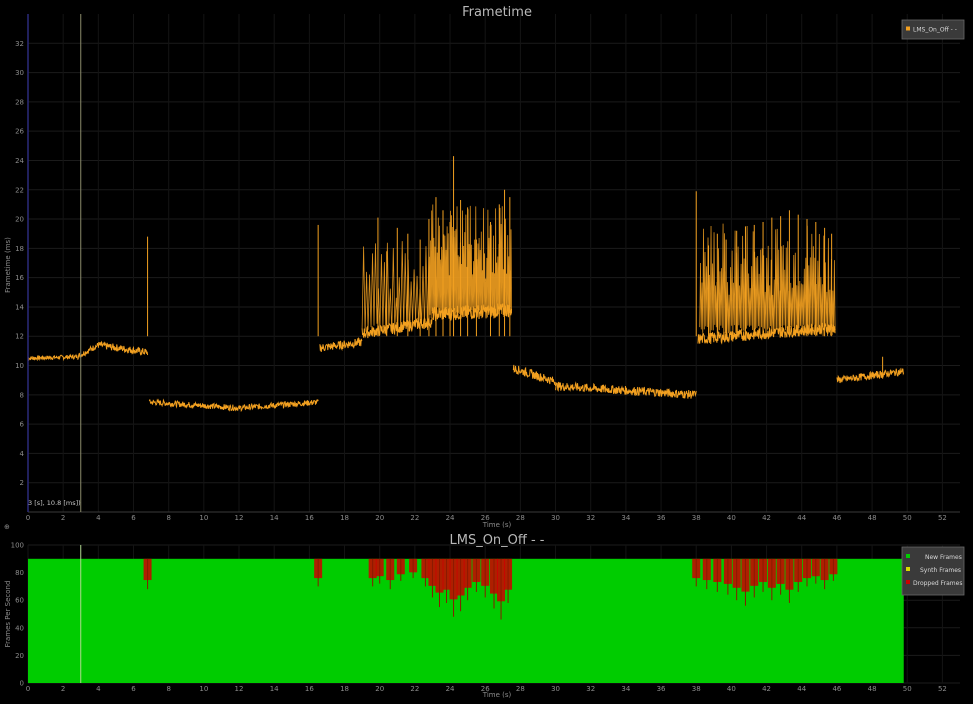  I want to click on fps-x-tick-label: 44, so click(801, 689).